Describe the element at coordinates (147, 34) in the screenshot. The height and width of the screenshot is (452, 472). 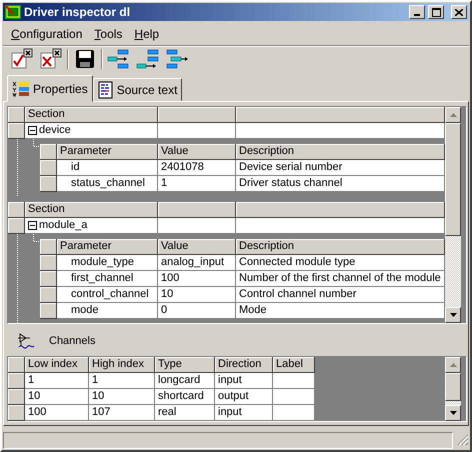
I see `menu-item: Help` at that location.